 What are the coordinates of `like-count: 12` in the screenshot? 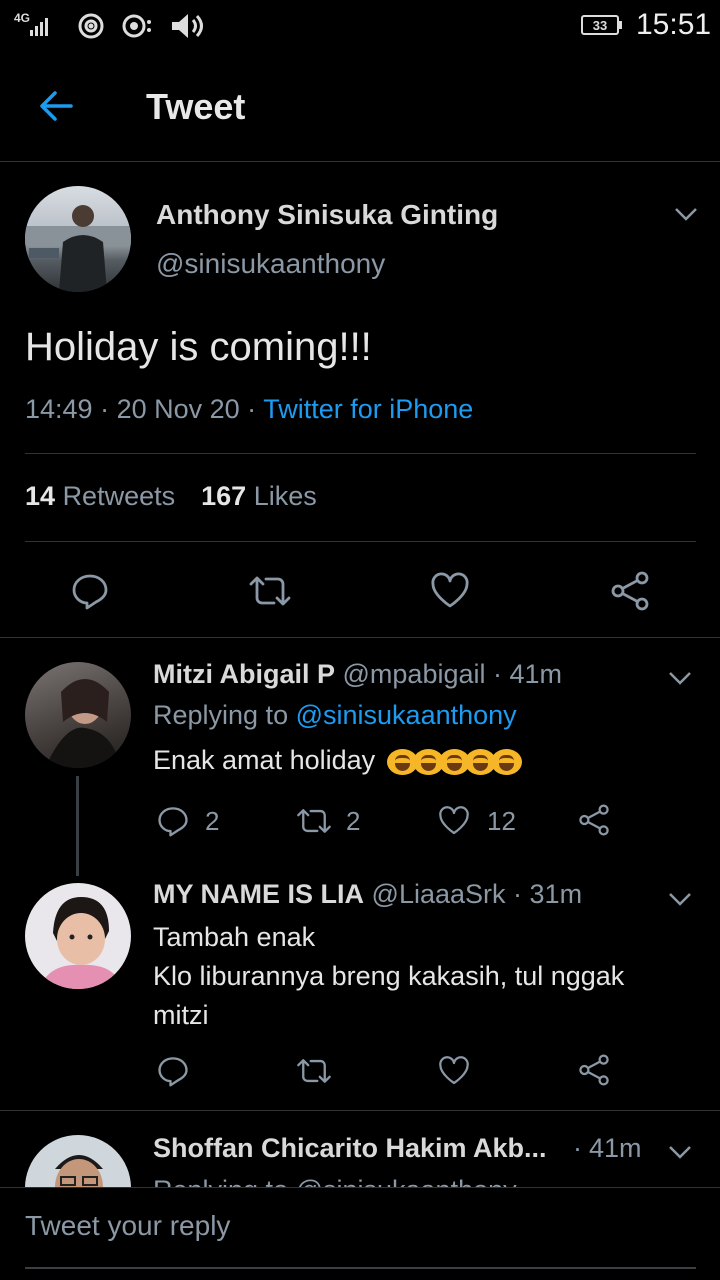 It's located at (501, 821).